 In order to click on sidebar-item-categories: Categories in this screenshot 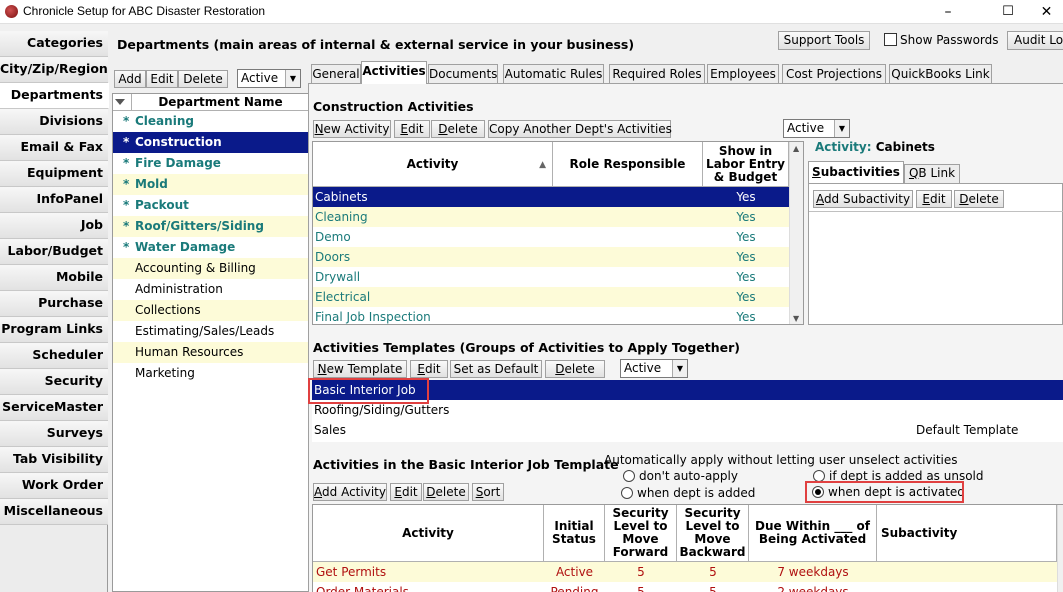, I will do `click(54, 44)`.